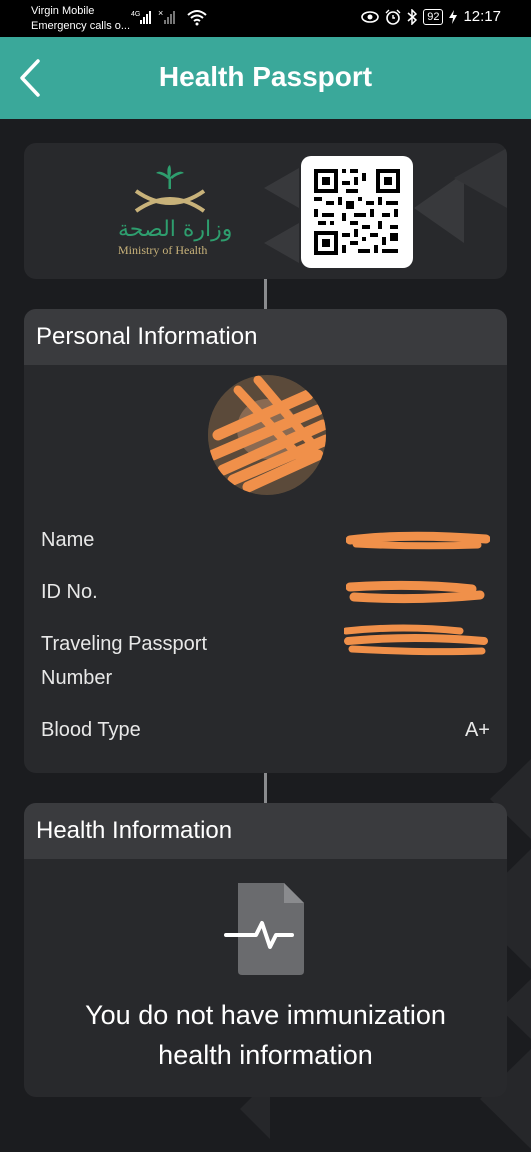 This screenshot has width=531, height=1152. Describe the element at coordinates (265, 730) in the screenshot. I see `blood-type-row: Blood Type A+` at that location.